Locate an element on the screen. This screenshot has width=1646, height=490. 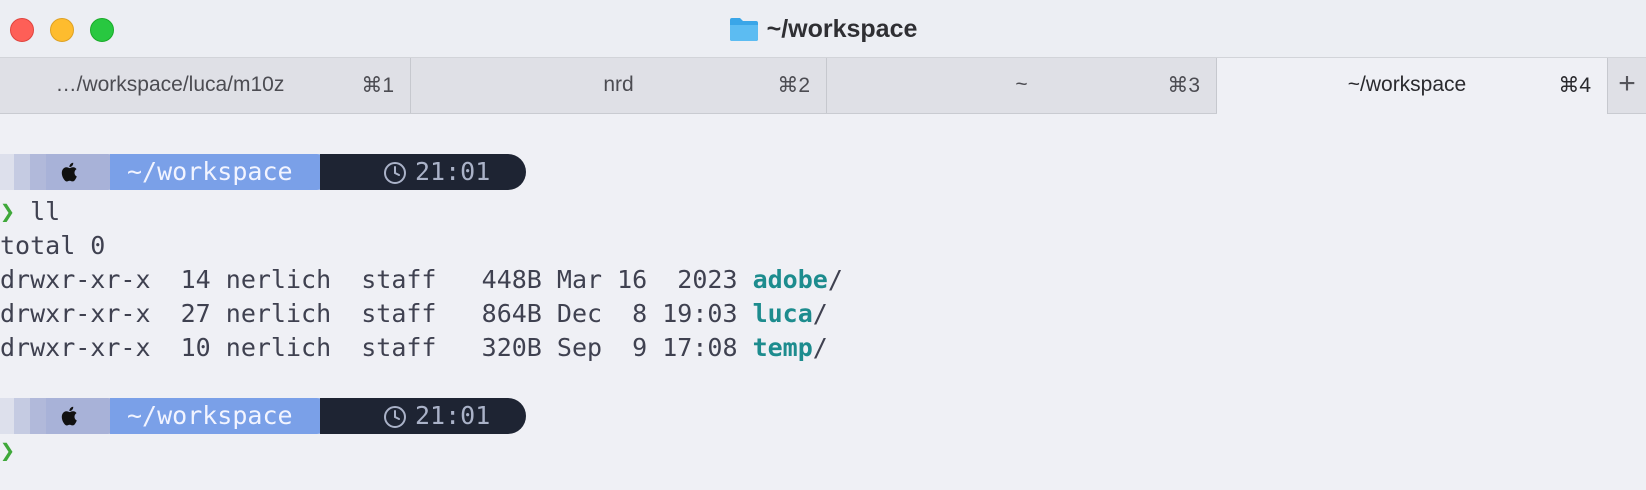
tab-label: …/workspace/luca/m10z is located at coordinates (170, 84).